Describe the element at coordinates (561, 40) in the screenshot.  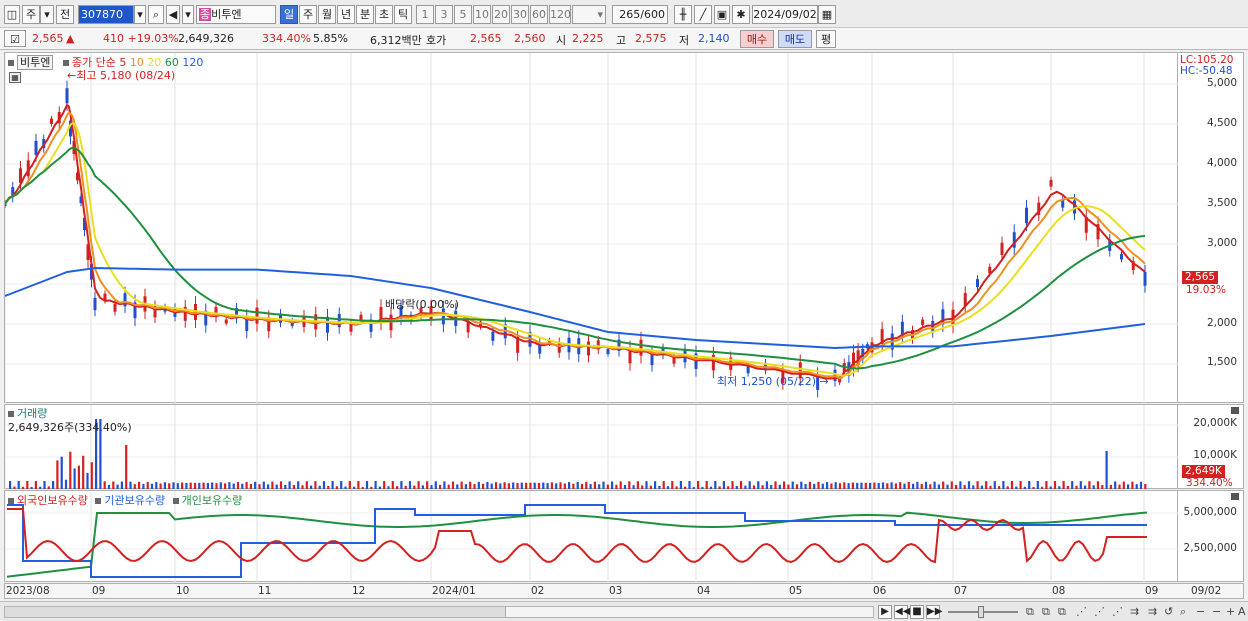
I see `open-label: 시` at that location.